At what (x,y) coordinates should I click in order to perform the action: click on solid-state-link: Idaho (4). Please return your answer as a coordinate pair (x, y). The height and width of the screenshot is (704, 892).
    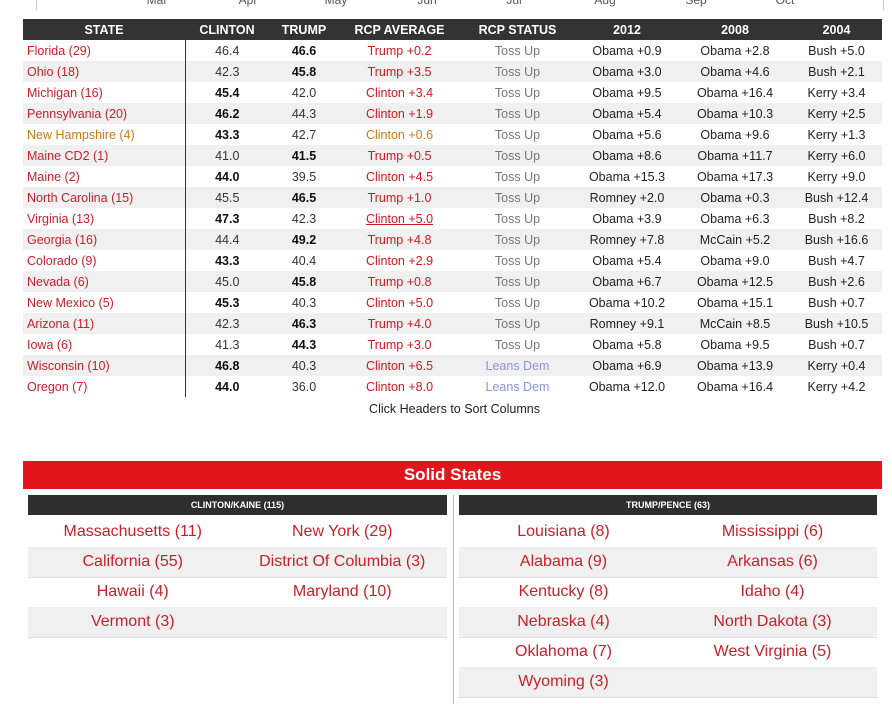
    Looking at the image, I should click on (772, 592).